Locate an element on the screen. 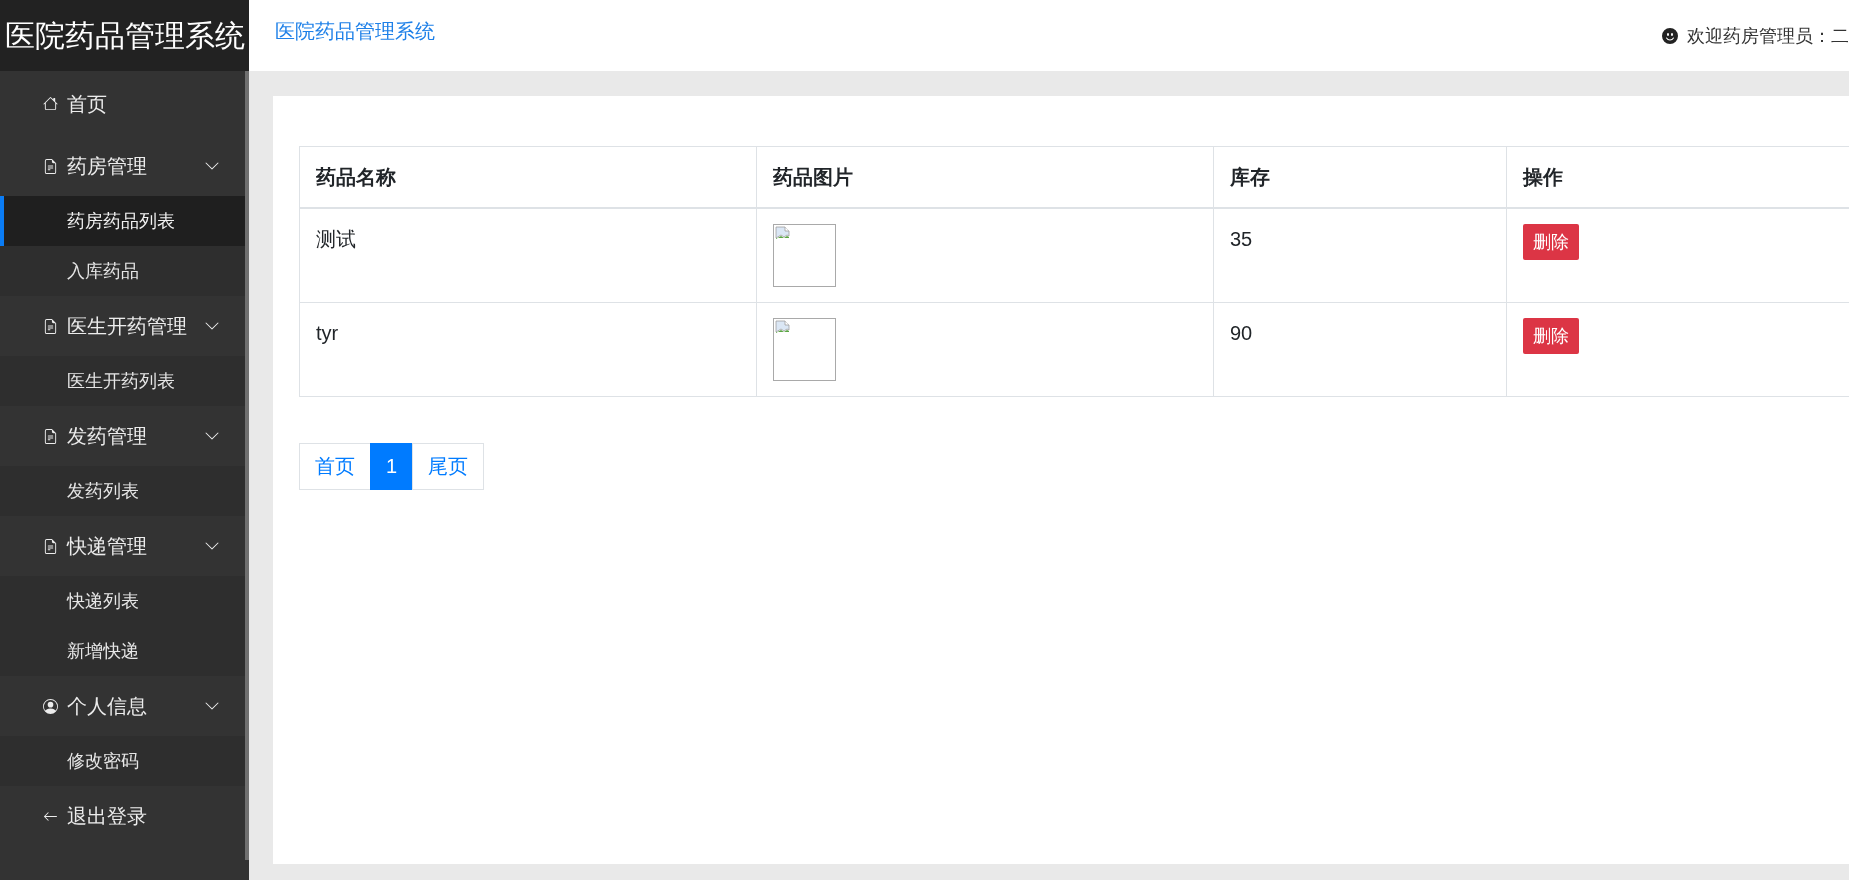 The width and height of the screenshot is (1849, 880). submenu-item: 修改密码 is located at coordinates (122, 761).